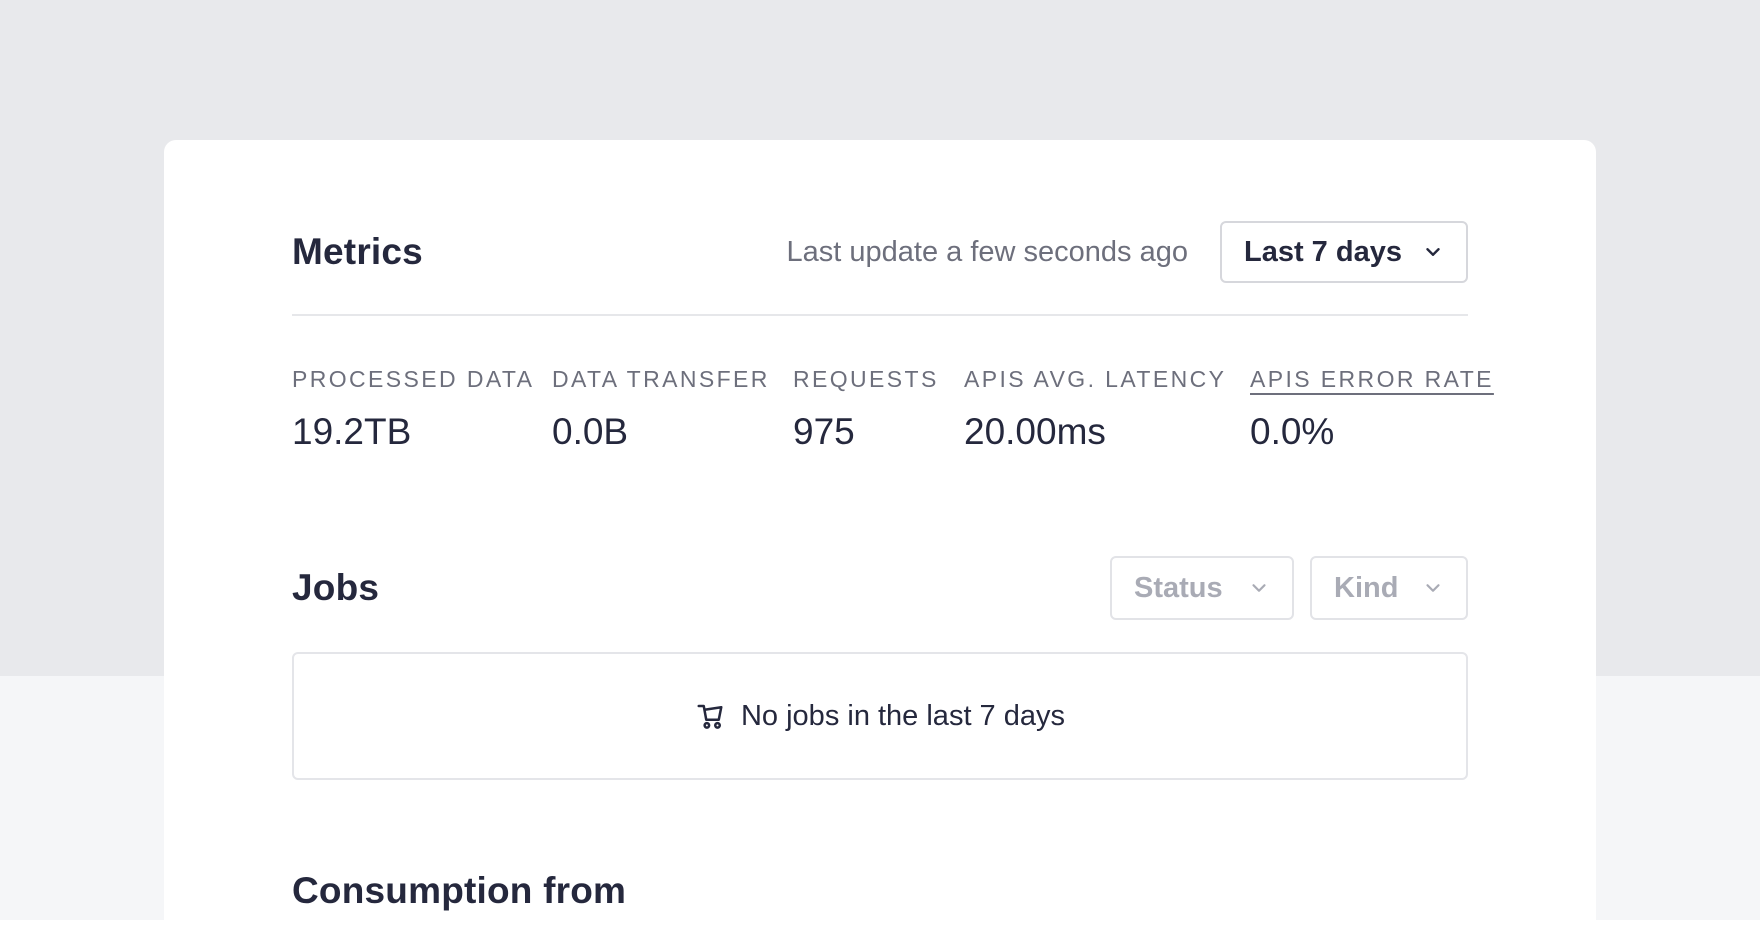  I want to click on jobs-title: Jobs, so click(336, 587).